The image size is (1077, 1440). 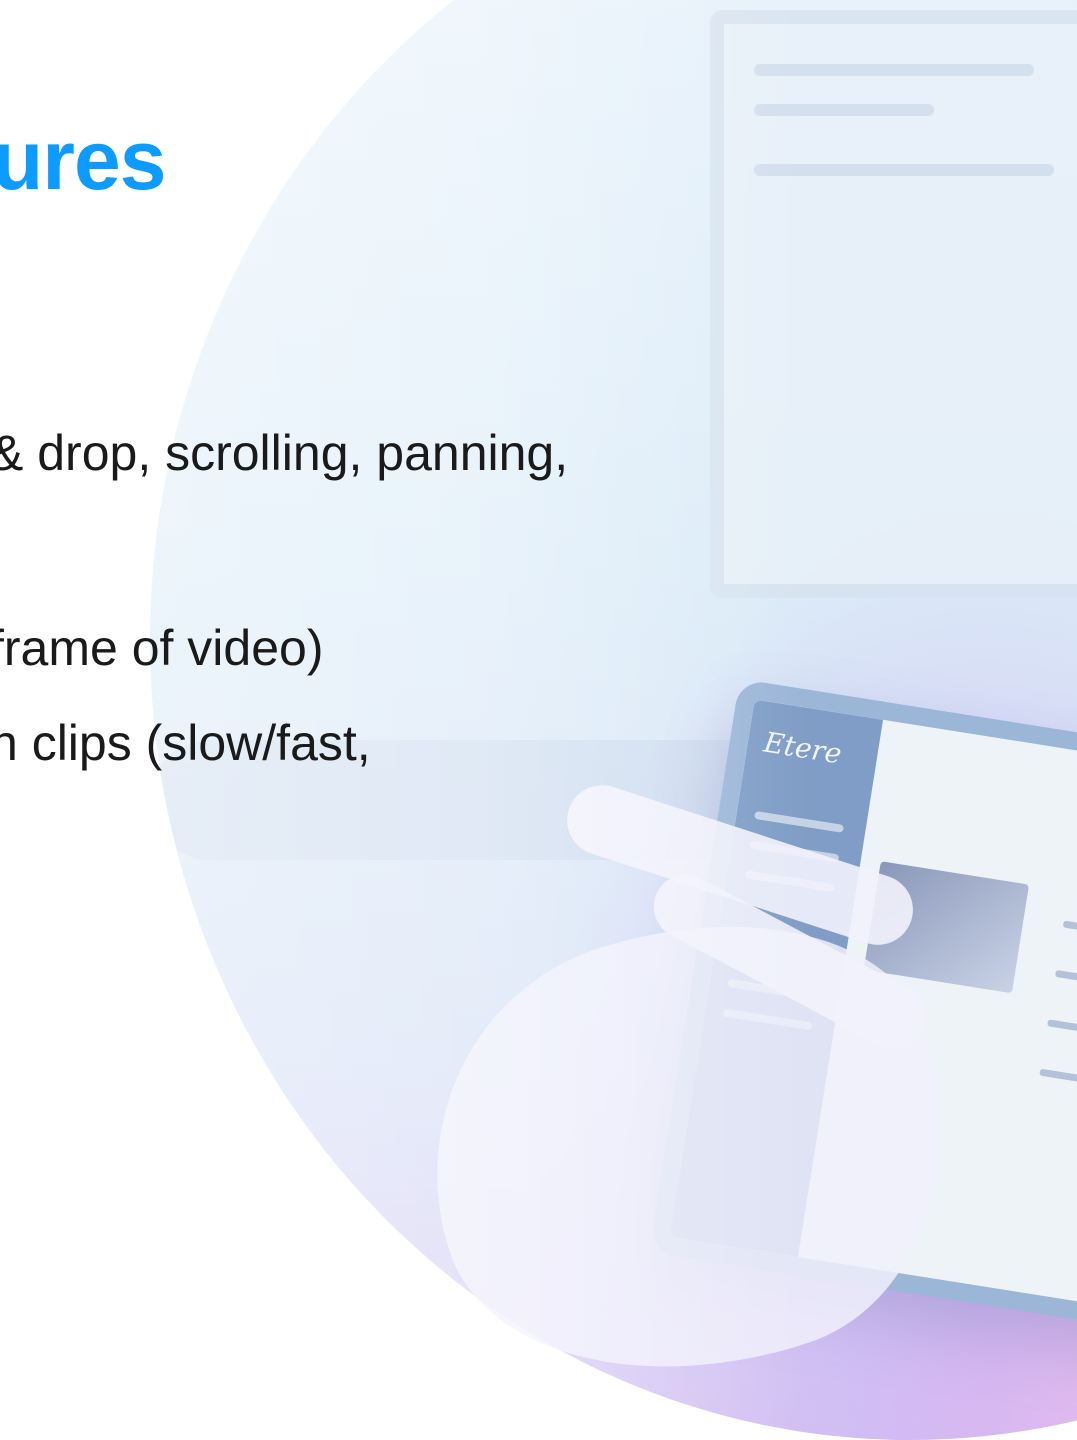 What do you see at coordinates (802, 748) in the screenshot?
I see `tablet-brand-logo: Etere` at bounding box center [802, 748].